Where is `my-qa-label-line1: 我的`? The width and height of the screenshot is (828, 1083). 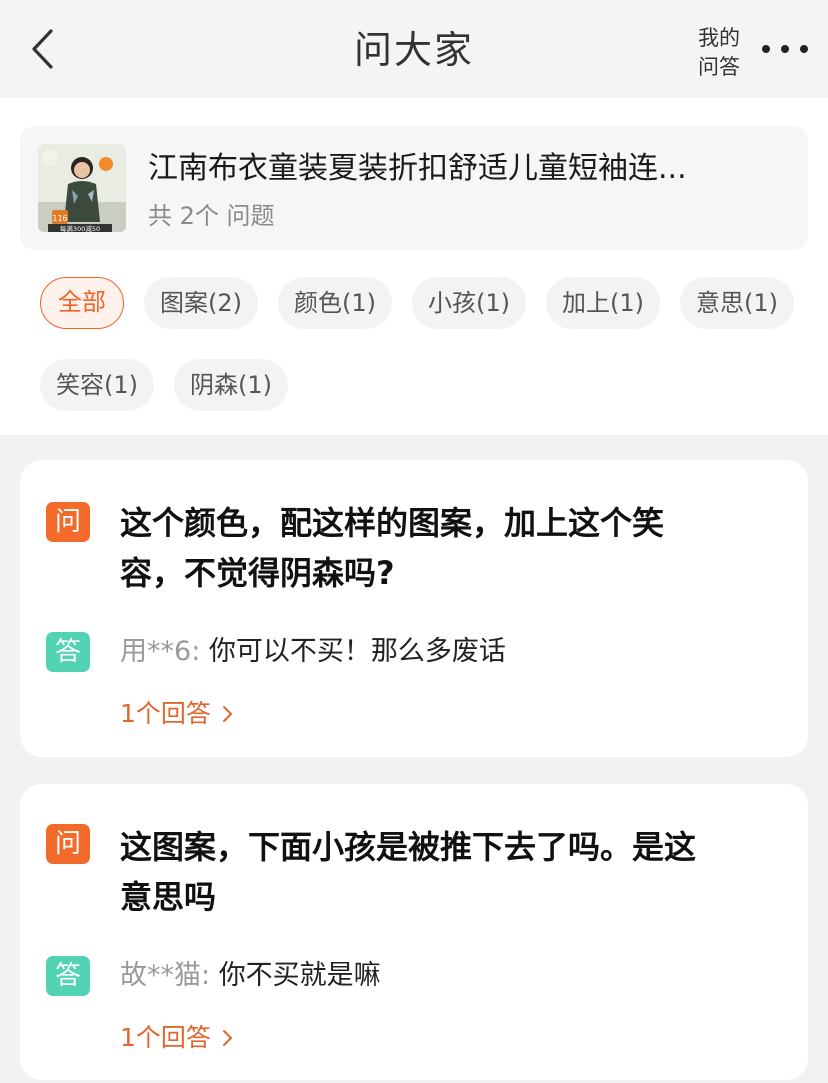 my-qa-label-line1: 我的 is located at coordinates (719, 38).